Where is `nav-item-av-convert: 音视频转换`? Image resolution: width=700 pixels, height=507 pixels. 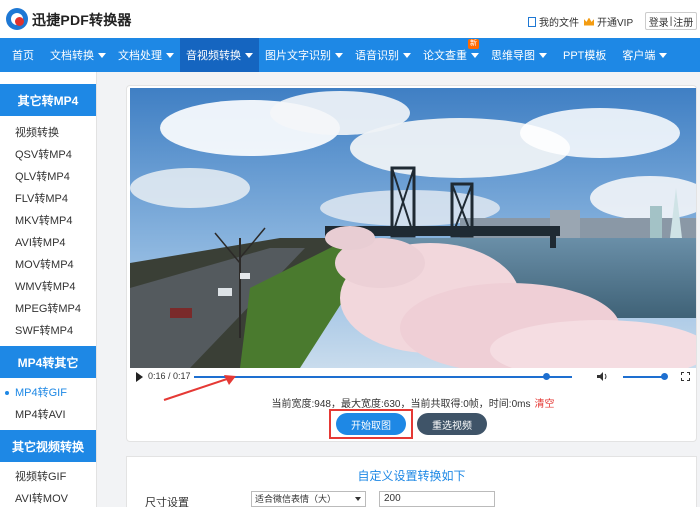
nav-item-av-convert: 音视频转换 is located at coordinates (219, 55).